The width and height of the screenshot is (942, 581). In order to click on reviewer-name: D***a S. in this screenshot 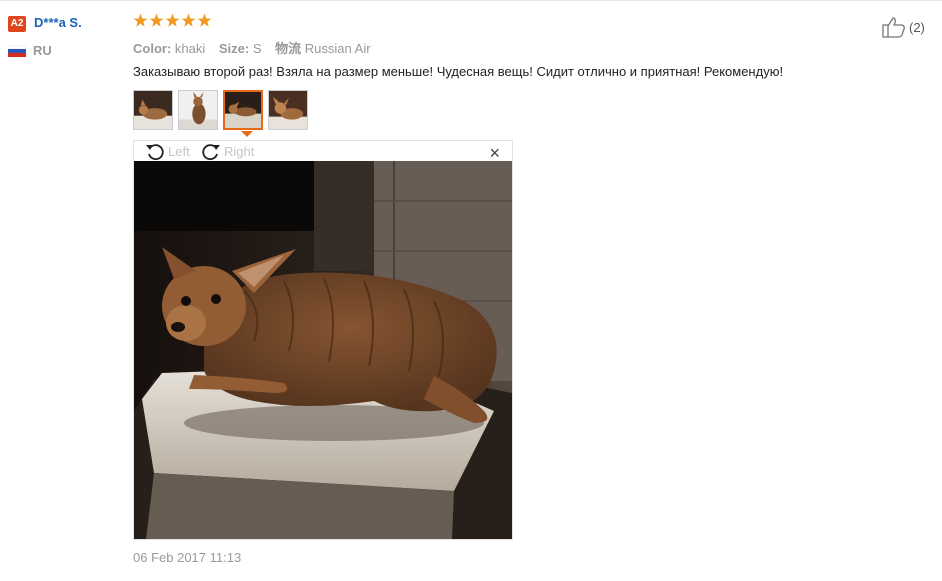, I will do `click(58, 22)`.